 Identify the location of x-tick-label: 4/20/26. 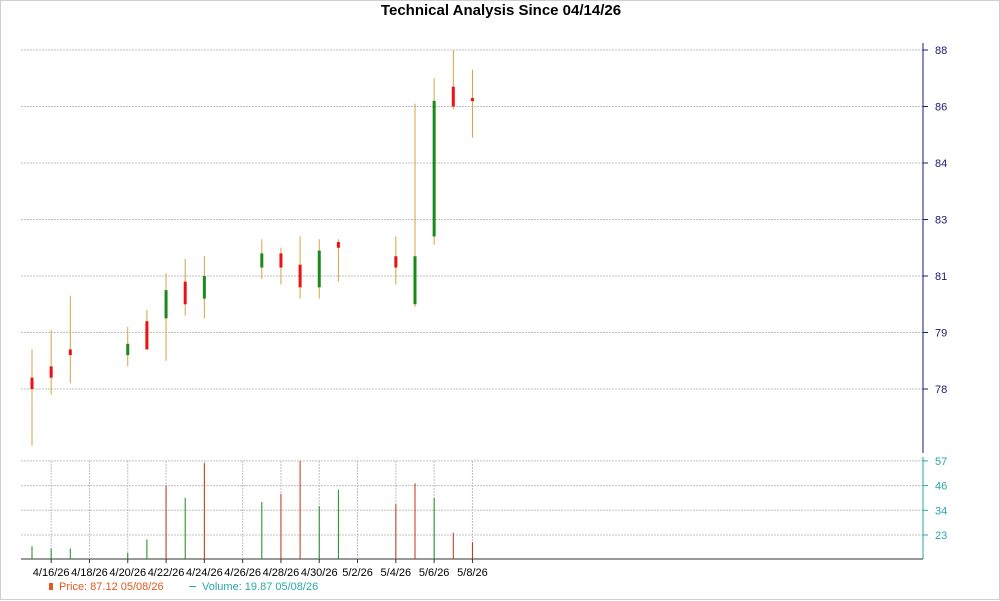
(127, 573).